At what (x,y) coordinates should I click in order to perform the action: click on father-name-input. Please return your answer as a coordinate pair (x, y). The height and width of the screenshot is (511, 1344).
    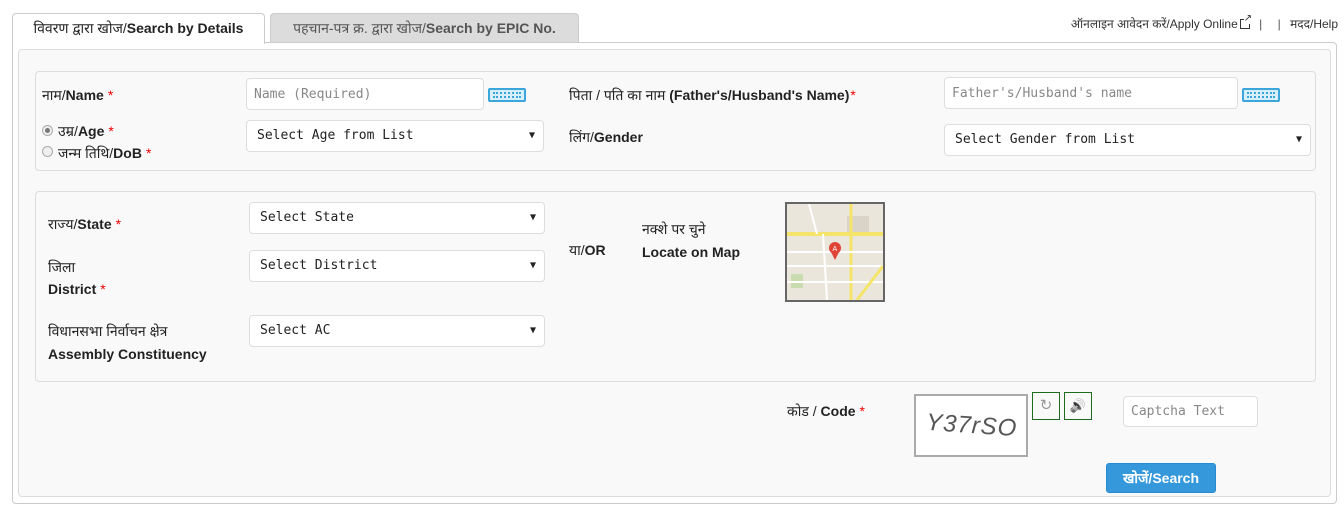
    Looking at the image, I should click on (1091, 93).